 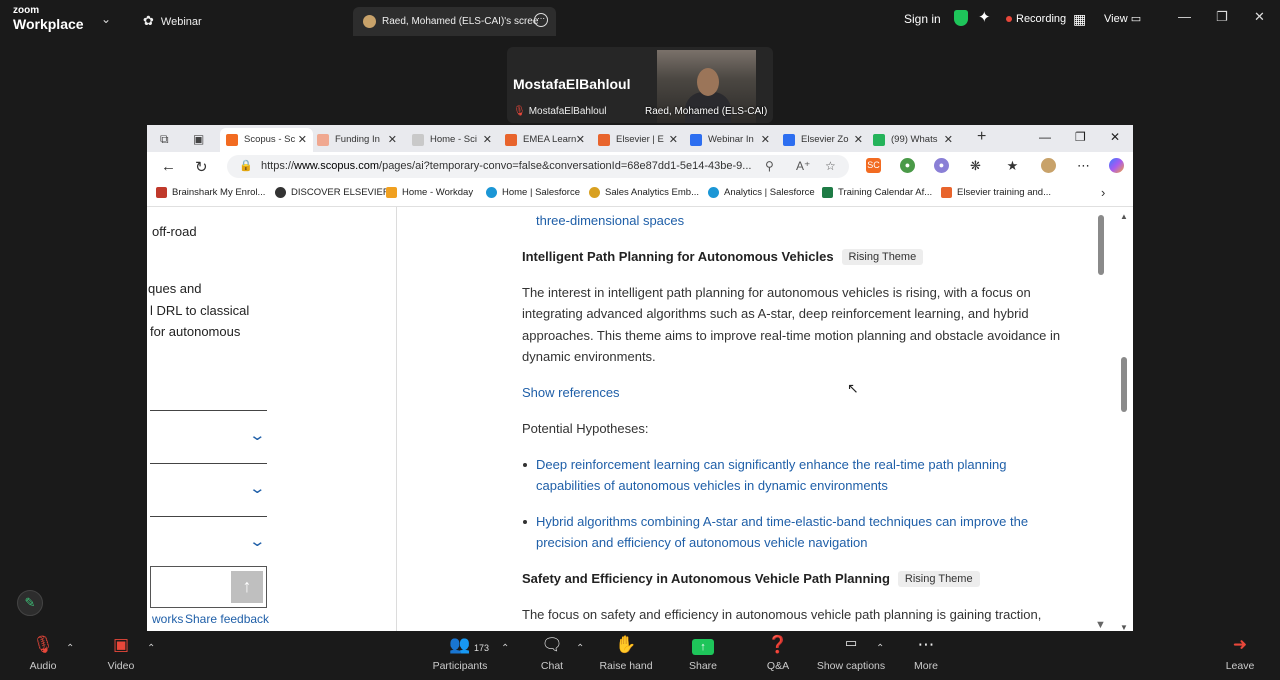 I want to click on show-references-link: Show references, so click(x=571, y=392).